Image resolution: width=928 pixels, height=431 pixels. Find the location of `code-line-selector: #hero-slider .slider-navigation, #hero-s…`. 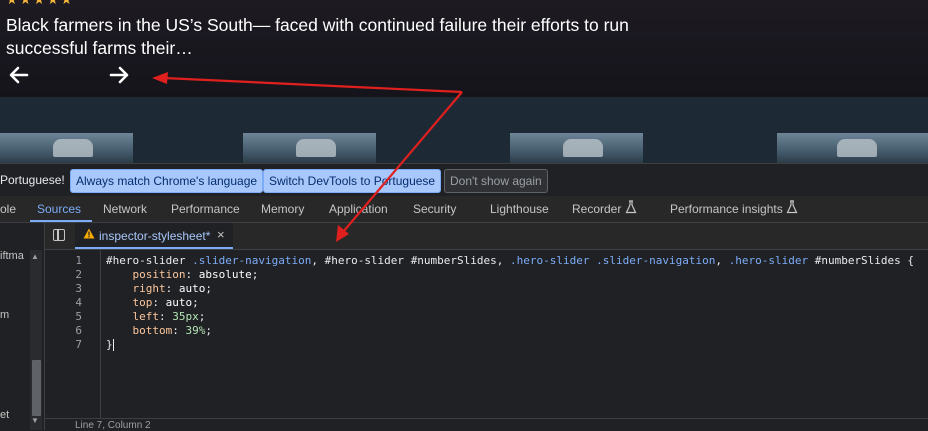

code-line-selector: #hero-slider .slider-navigation, #hero-s… is located at coordinates (510, 260).